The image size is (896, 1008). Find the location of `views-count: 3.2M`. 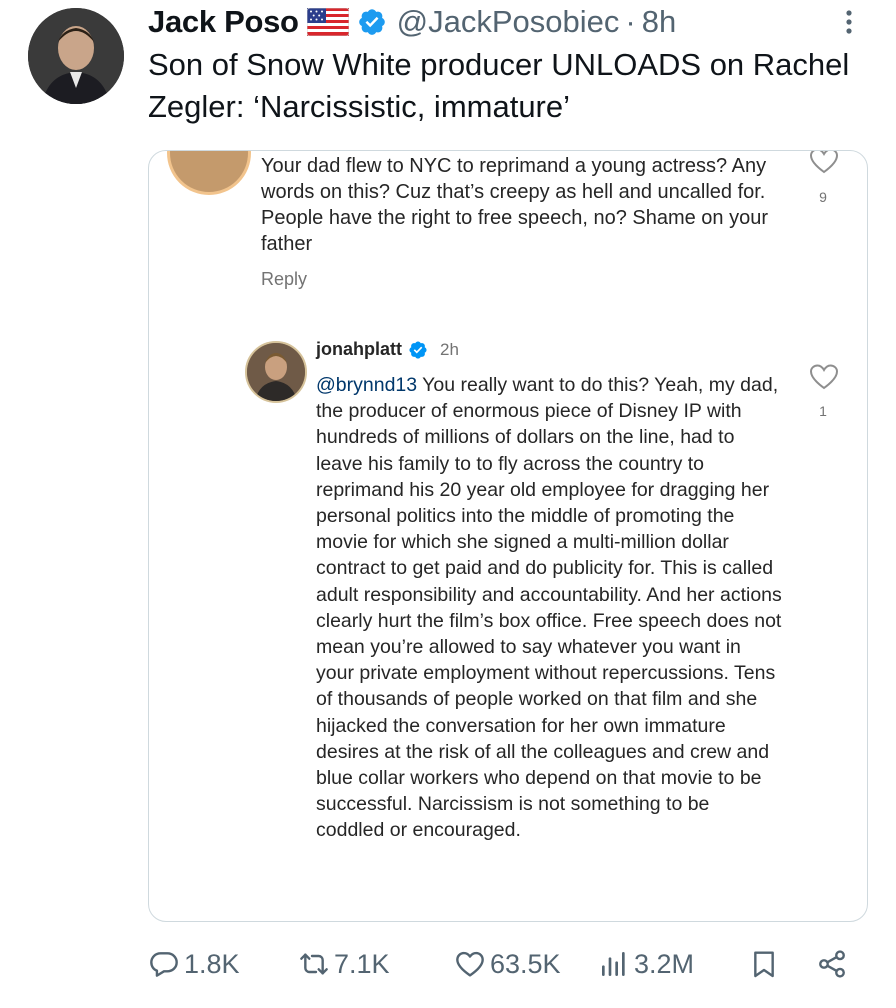

views-count: 3.2M is located at coordinates (664, 963).